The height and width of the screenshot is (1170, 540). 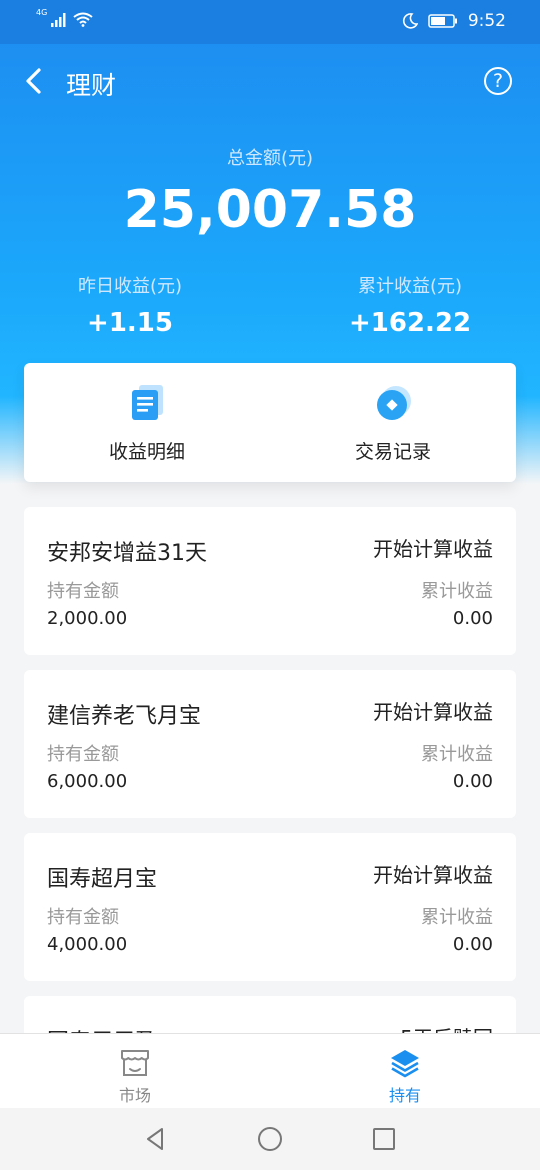 What do you see at coordinates (35, 81) in the screenshot?
I see `back-arrow-icon` at bounding box center [35, 81].